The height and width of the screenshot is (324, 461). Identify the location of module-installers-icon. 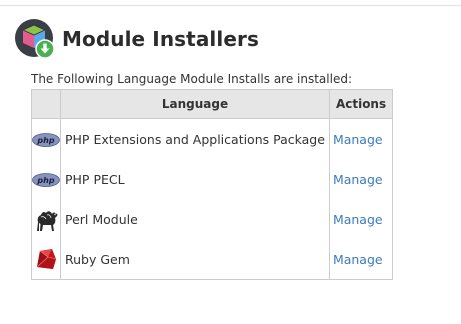
(35, 39).